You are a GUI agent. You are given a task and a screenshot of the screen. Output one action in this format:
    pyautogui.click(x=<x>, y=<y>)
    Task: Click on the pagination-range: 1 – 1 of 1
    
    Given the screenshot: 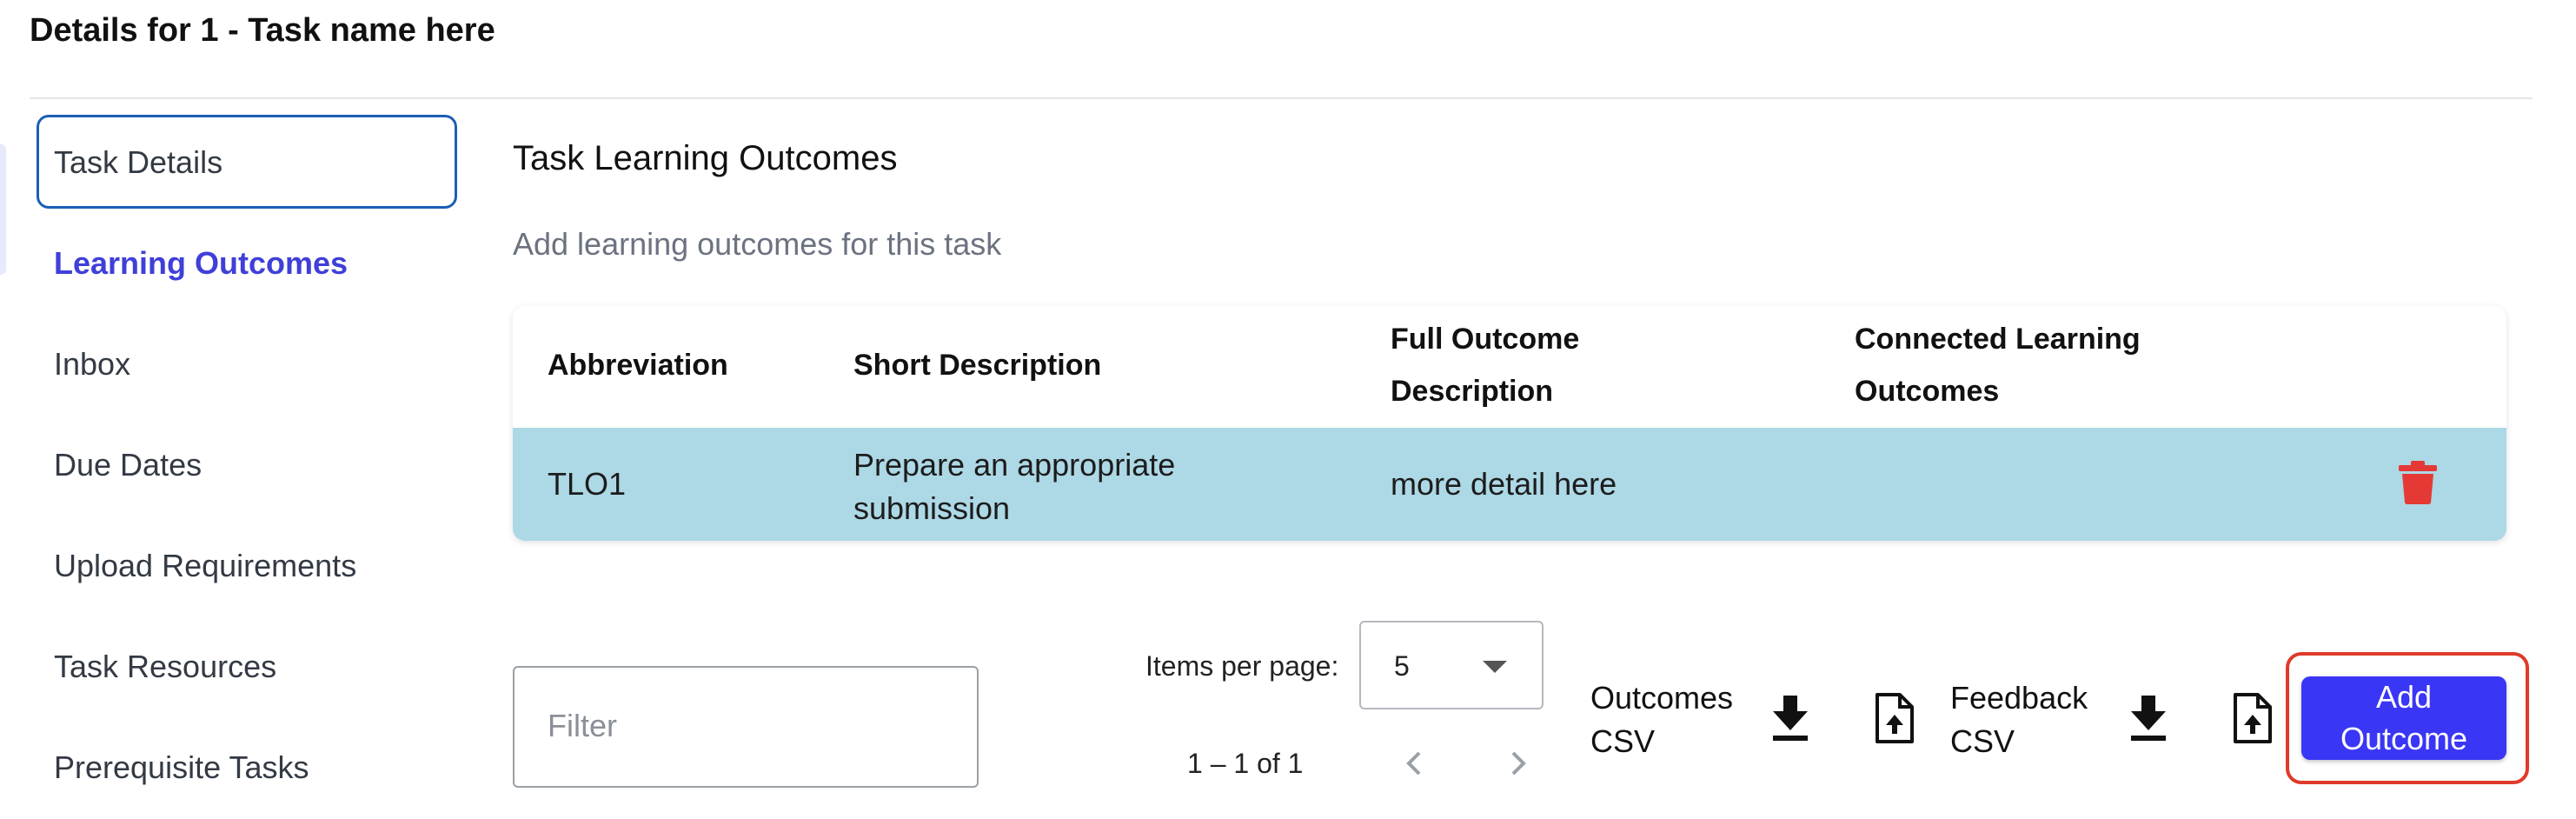 What is the action you would take?
    pyautogui.click(x=1245, y=763)
    